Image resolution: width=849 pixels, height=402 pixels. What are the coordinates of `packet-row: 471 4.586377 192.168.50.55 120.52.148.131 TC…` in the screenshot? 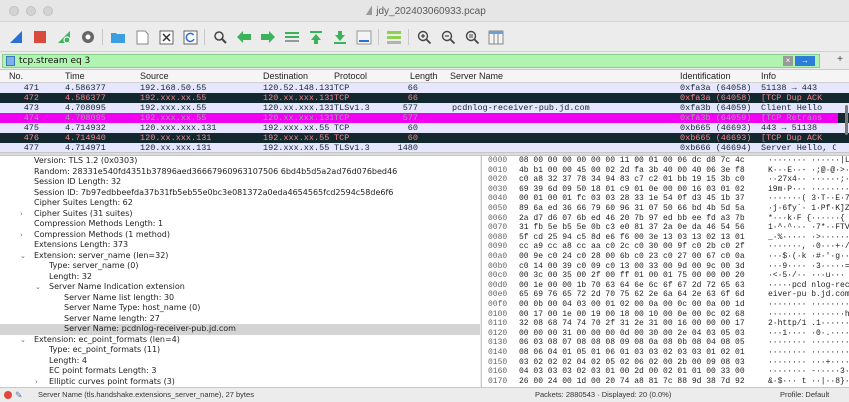 It's located at (424, 88).